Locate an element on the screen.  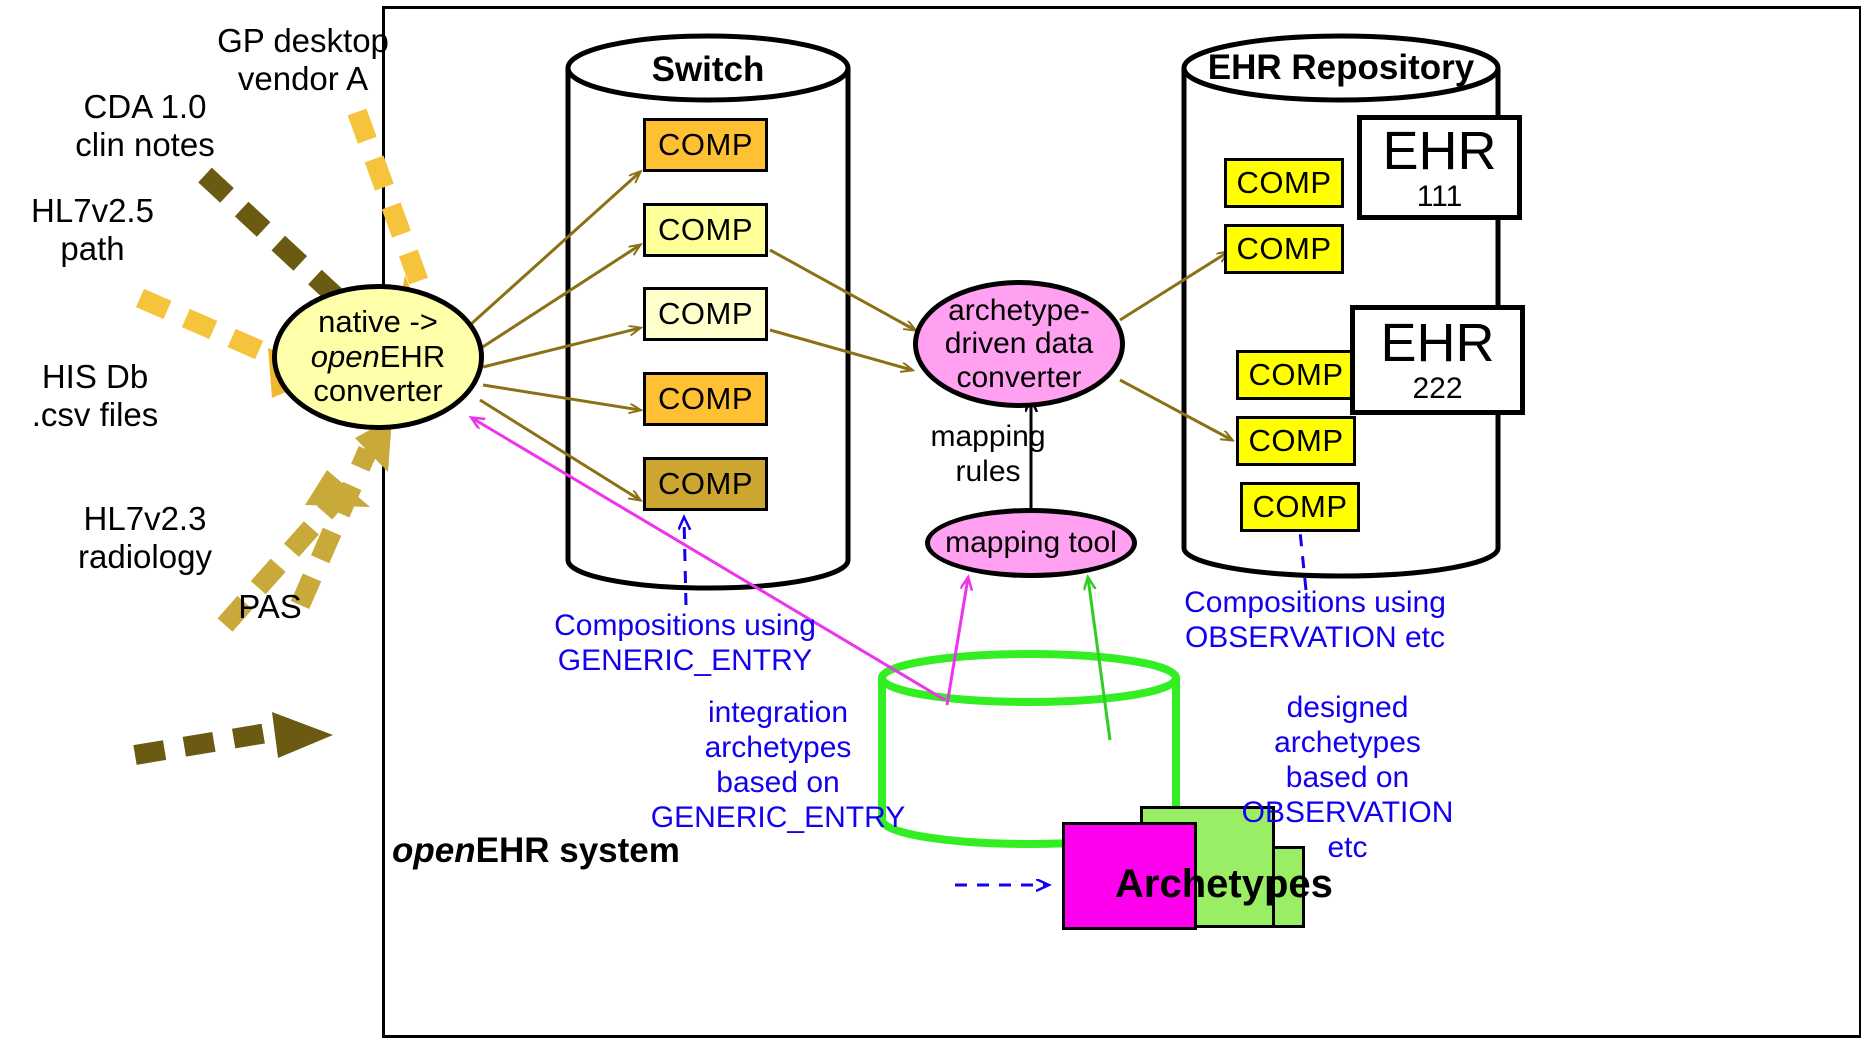
ehr-comp-4-label: COMP is located at coordinates (1296, 440).